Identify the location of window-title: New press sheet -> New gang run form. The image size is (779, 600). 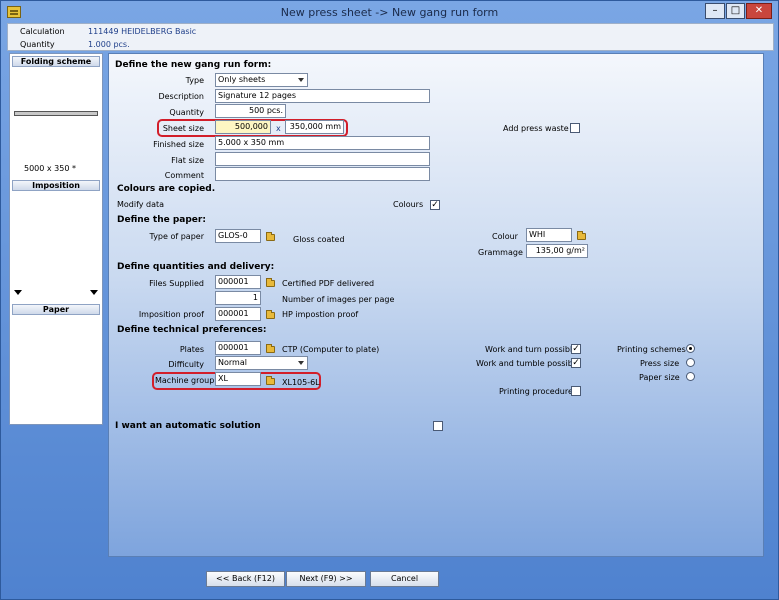
(389, 12).